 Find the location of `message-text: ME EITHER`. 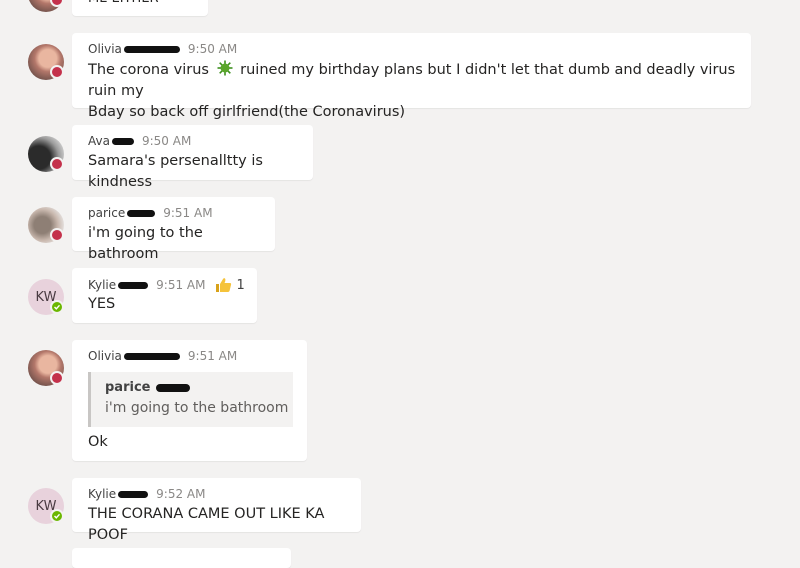

message-text: ME EITHER is located at coordinates (123, 4).